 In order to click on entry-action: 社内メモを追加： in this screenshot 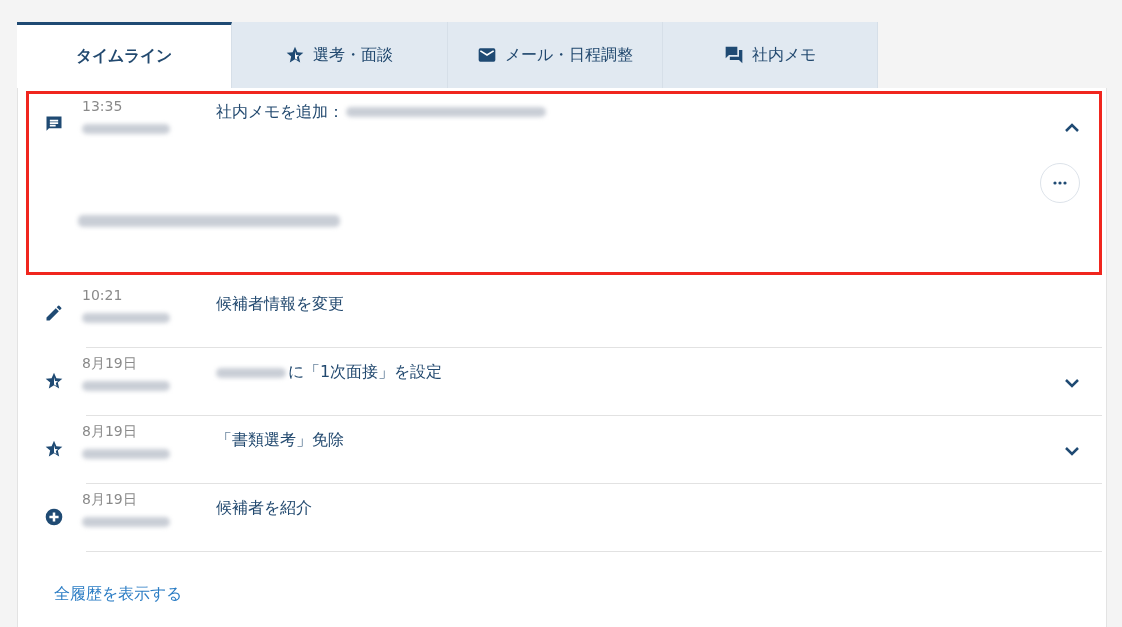, I will do `click(280, 112)`.